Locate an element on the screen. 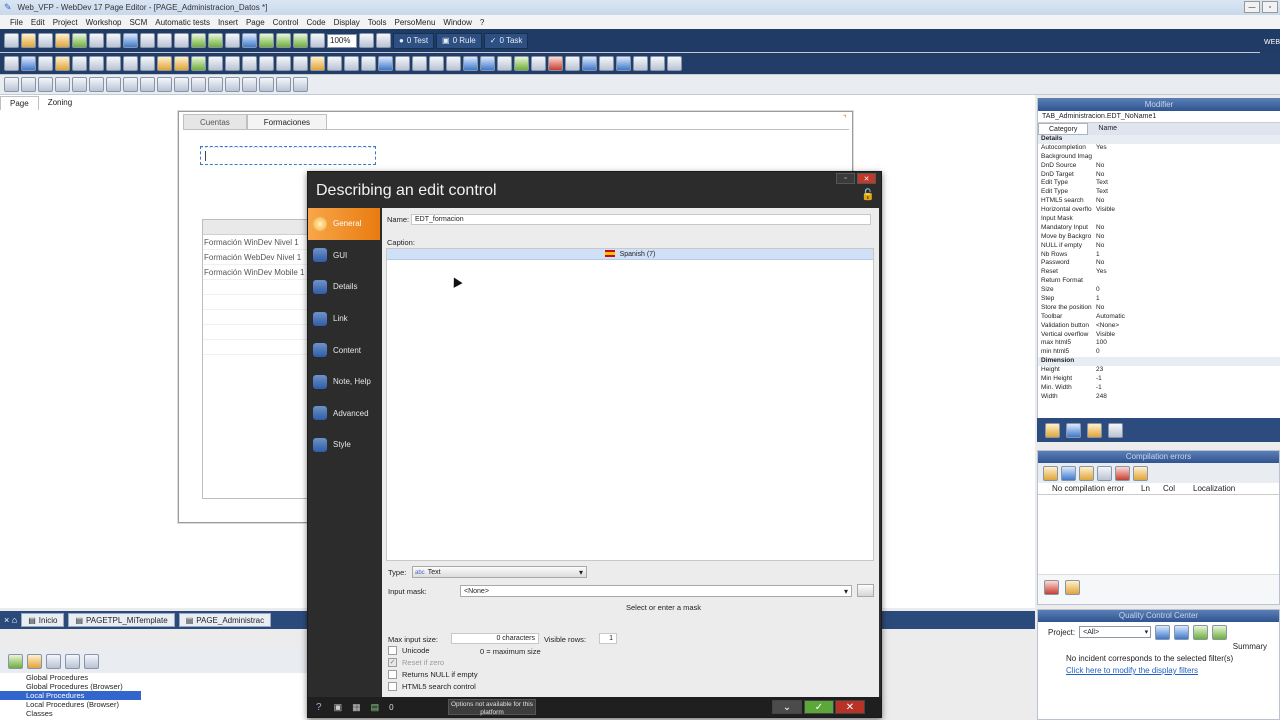  menu-help: ? is located at coordinates (482, 22).